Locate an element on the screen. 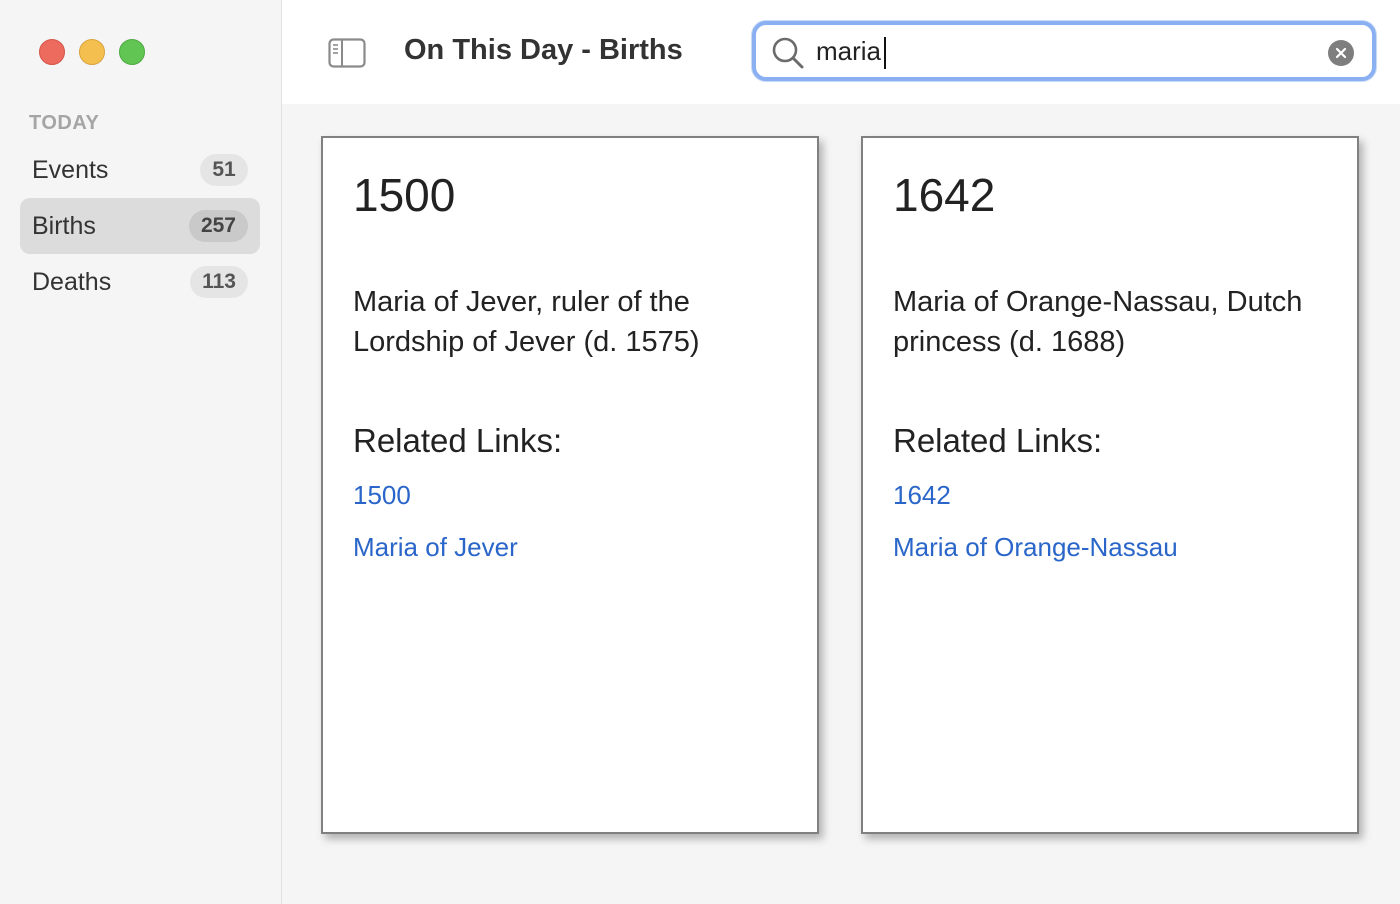  magnifier-icon is located at coordinates (788, 53).